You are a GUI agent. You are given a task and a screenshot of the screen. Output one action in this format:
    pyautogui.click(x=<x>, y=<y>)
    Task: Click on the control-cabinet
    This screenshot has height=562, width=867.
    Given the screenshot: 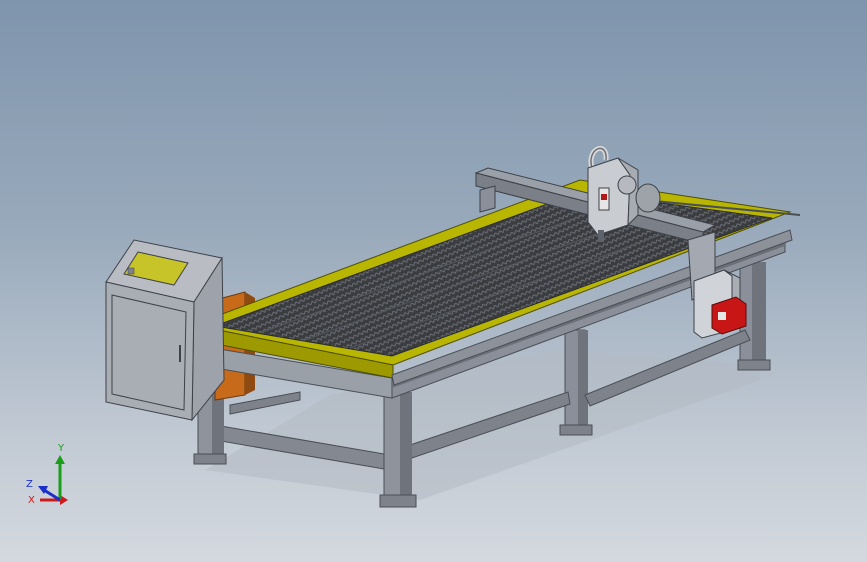 What is the action you would take?
    pyautogui.click(x=165, y=330)
    